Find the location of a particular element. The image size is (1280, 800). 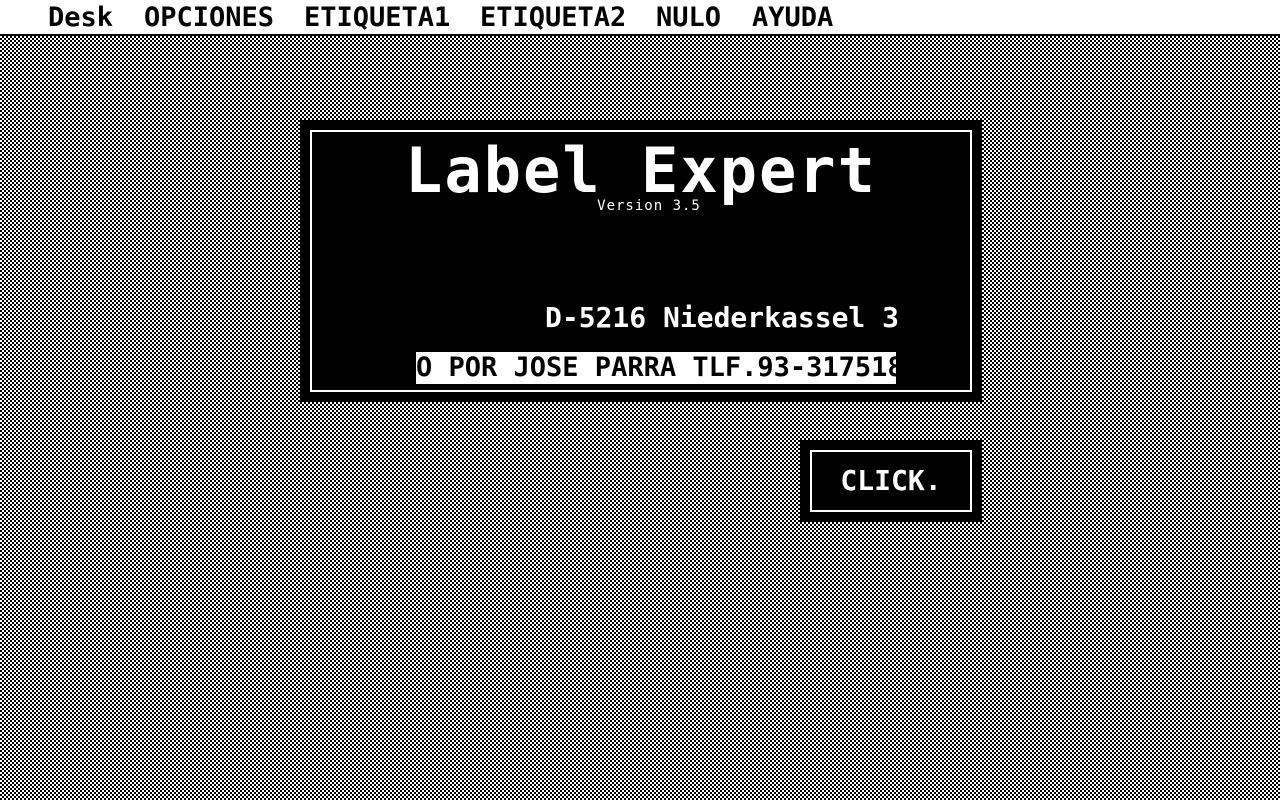

click-button: CLICK. is located at coordinates (891, 481).